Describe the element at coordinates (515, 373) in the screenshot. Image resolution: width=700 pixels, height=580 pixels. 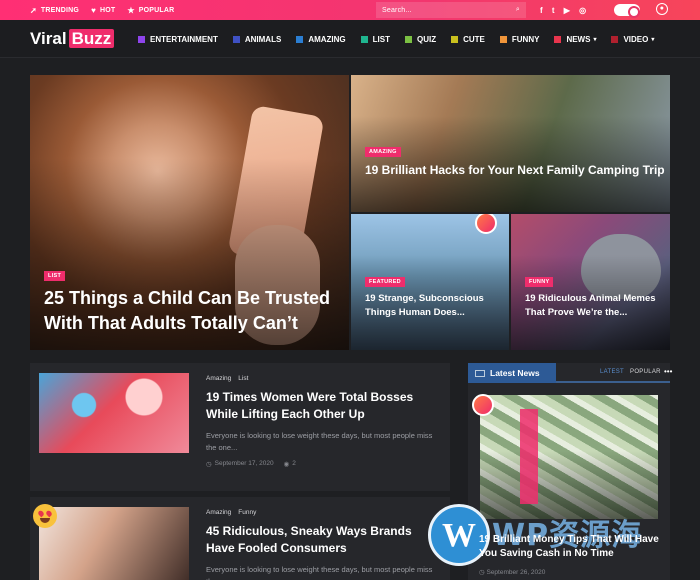
I see `widget-title: Latest News` at that location.